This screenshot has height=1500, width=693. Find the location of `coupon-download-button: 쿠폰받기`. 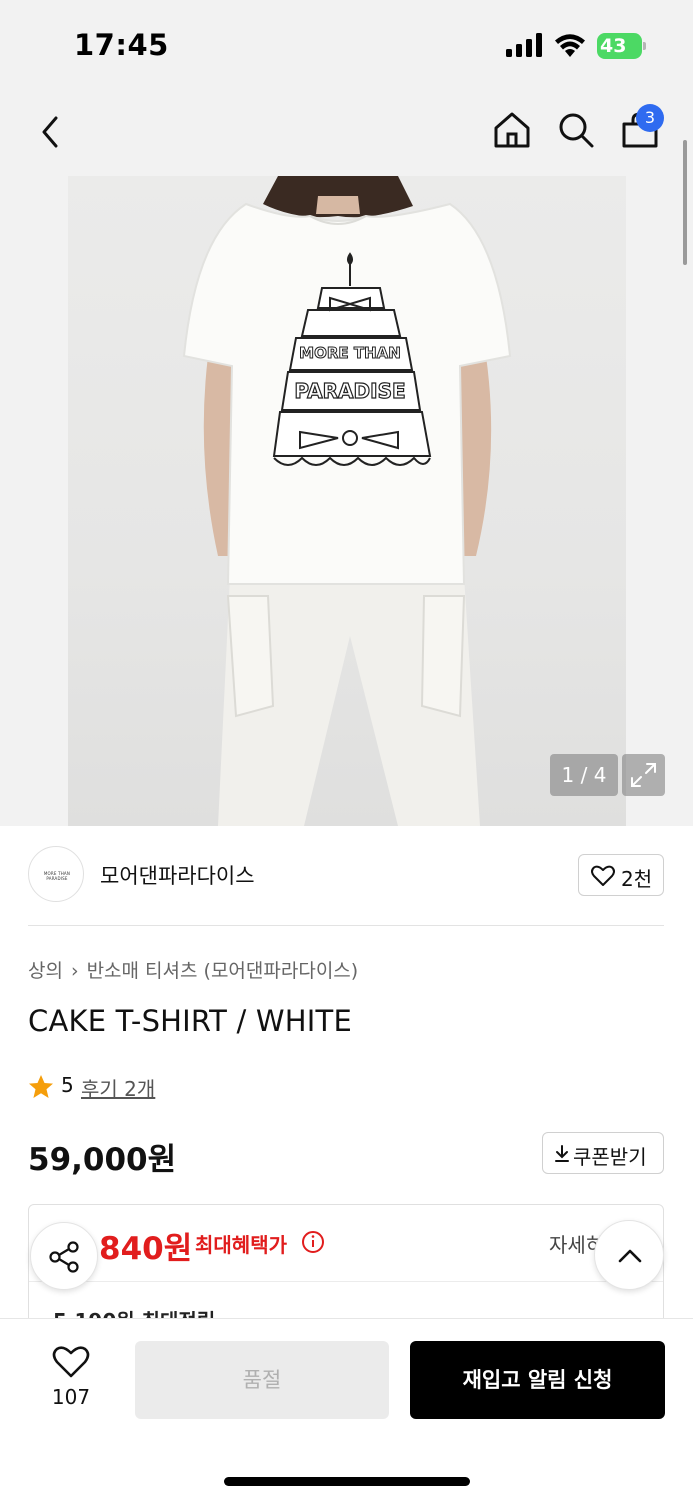

coupon-download-button: 쿠폰받기 is located at coordinates (603, 1153).